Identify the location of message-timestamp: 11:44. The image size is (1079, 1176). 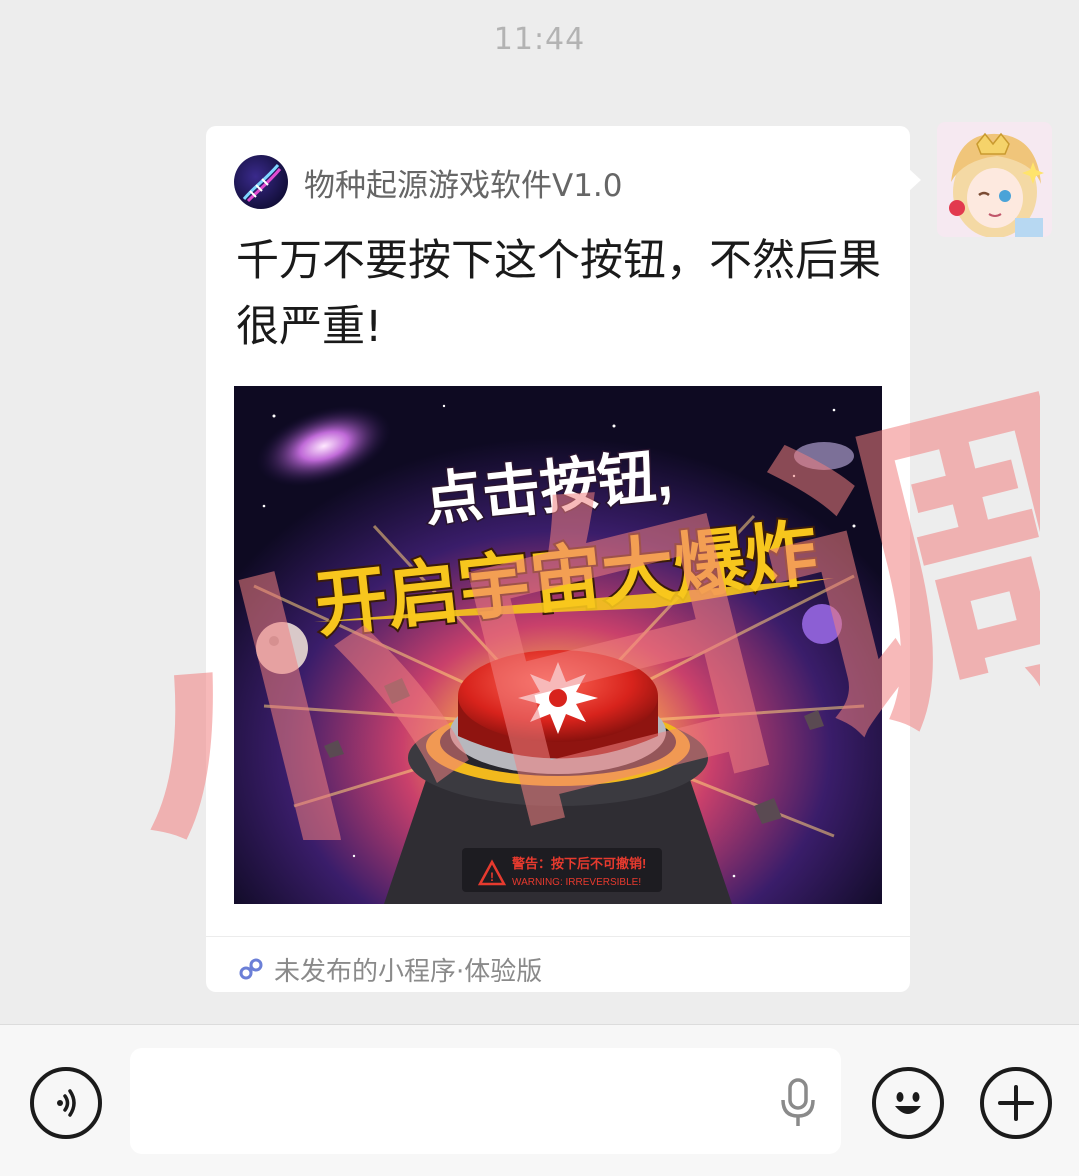
(539, 39).